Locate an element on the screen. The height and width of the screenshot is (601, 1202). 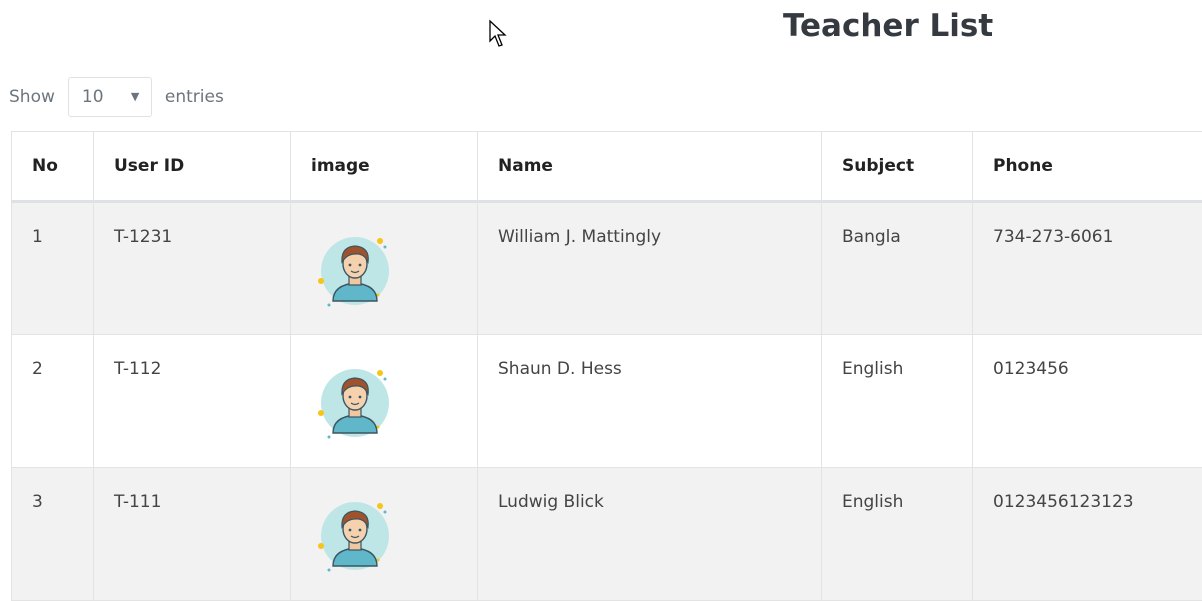
cell-no: 1 is located at coordinates (53, 268).